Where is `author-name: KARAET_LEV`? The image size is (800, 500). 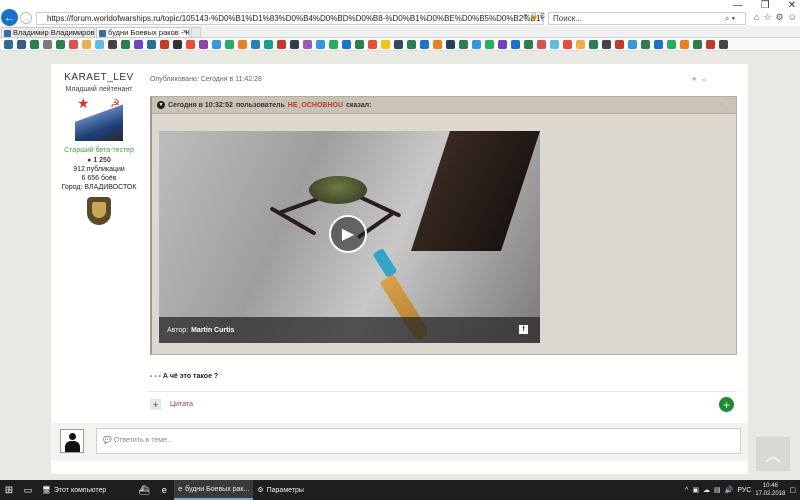 author-name: KARAET_LEV is located at coordinates (99, 77).